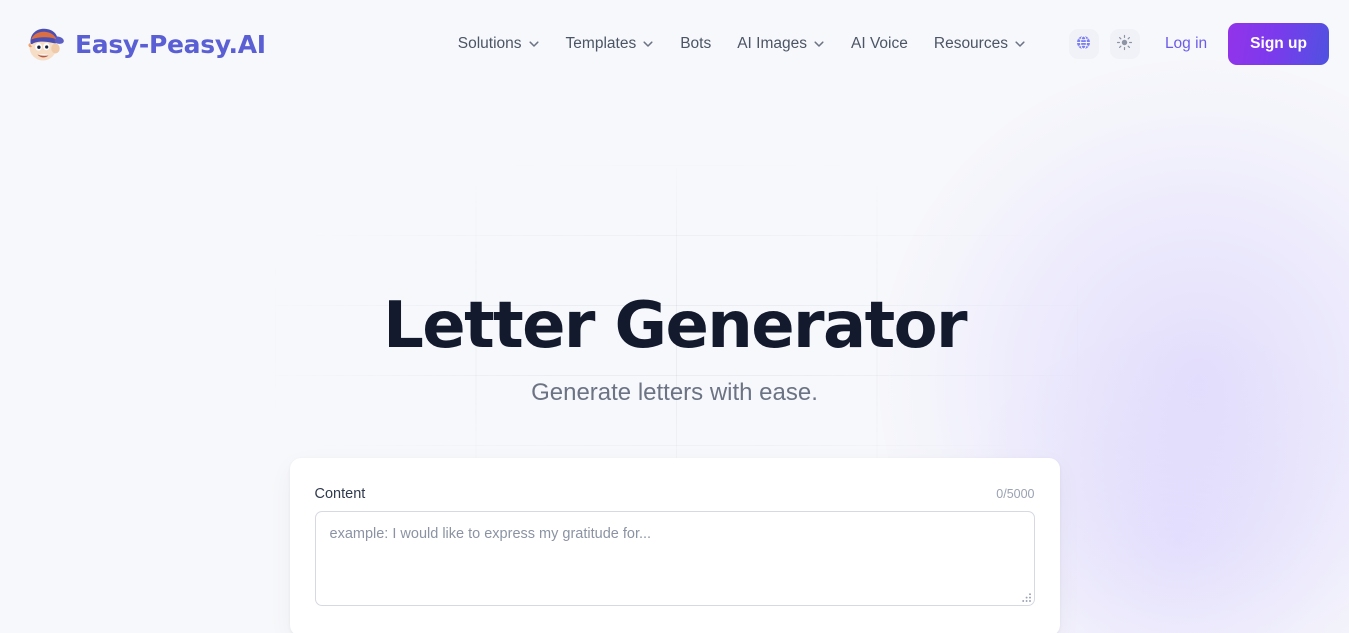 Image resolution: width=1349 pixels, height=633 pixels. I want to click on login-link: Log in, so click(1186, 44).